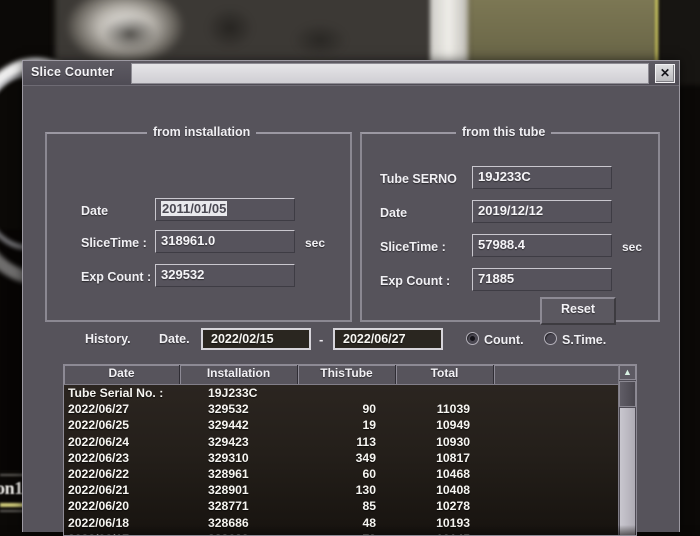 Image resolution: width=700 pixels, height=536 pixels. Describe the element at coordinates (578, 311) in the screenshot. I see `reset-button: Reset` at that location.